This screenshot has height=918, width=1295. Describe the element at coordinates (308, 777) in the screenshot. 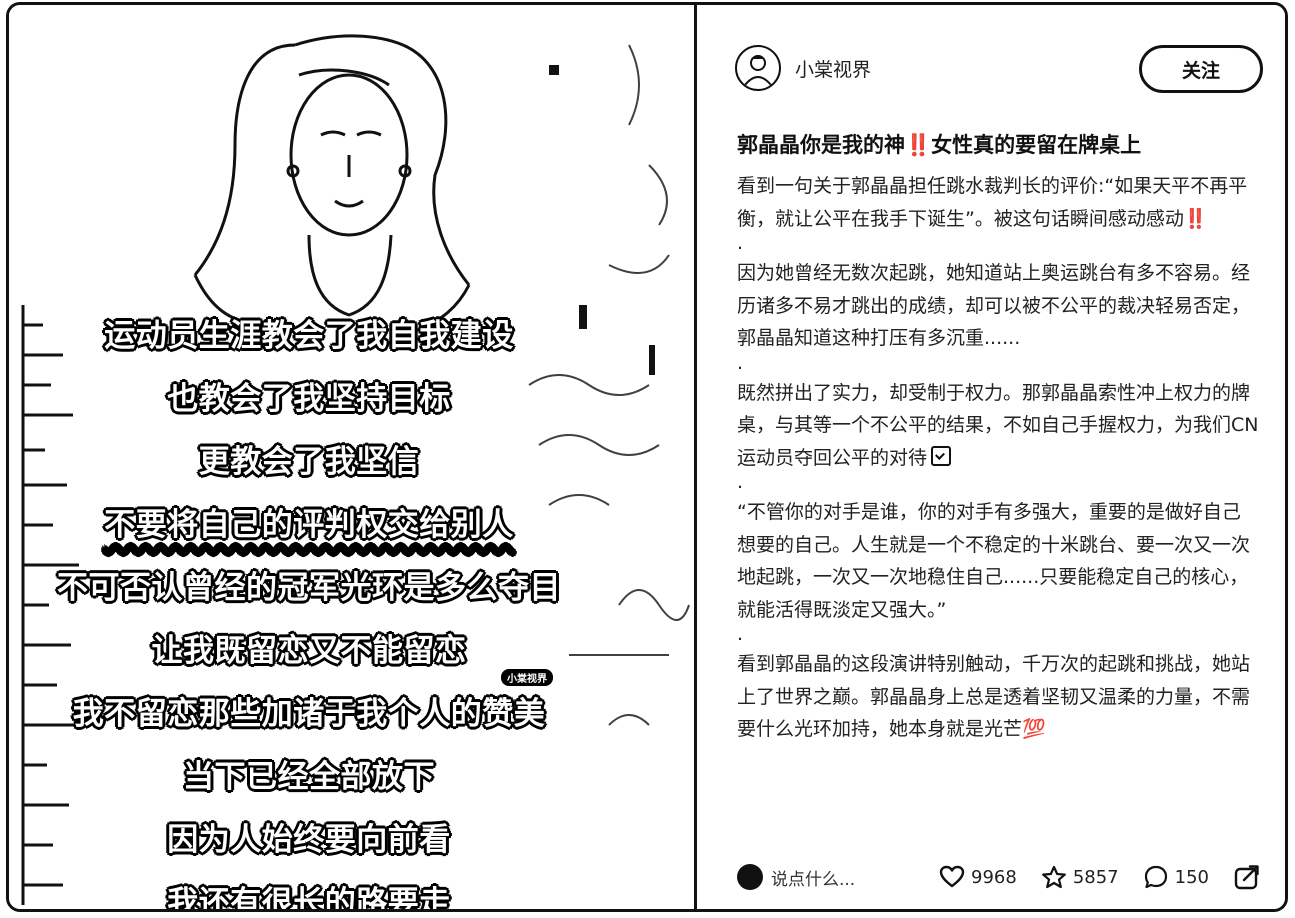

I see `subtitle-line: 当下已经全部放下` at that location.